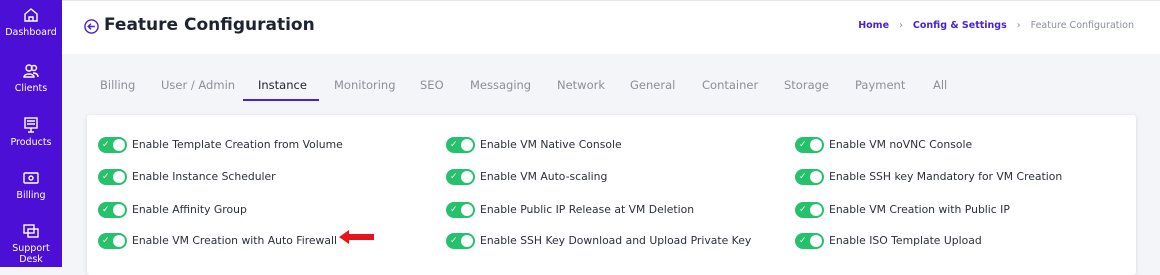 The width and height of the screenshot is (1160, 275). What do you see at coordinates (189, 209) in the screenshot?
I see `option-label: Enable Affinity Group` at bounding box center [189, 209].